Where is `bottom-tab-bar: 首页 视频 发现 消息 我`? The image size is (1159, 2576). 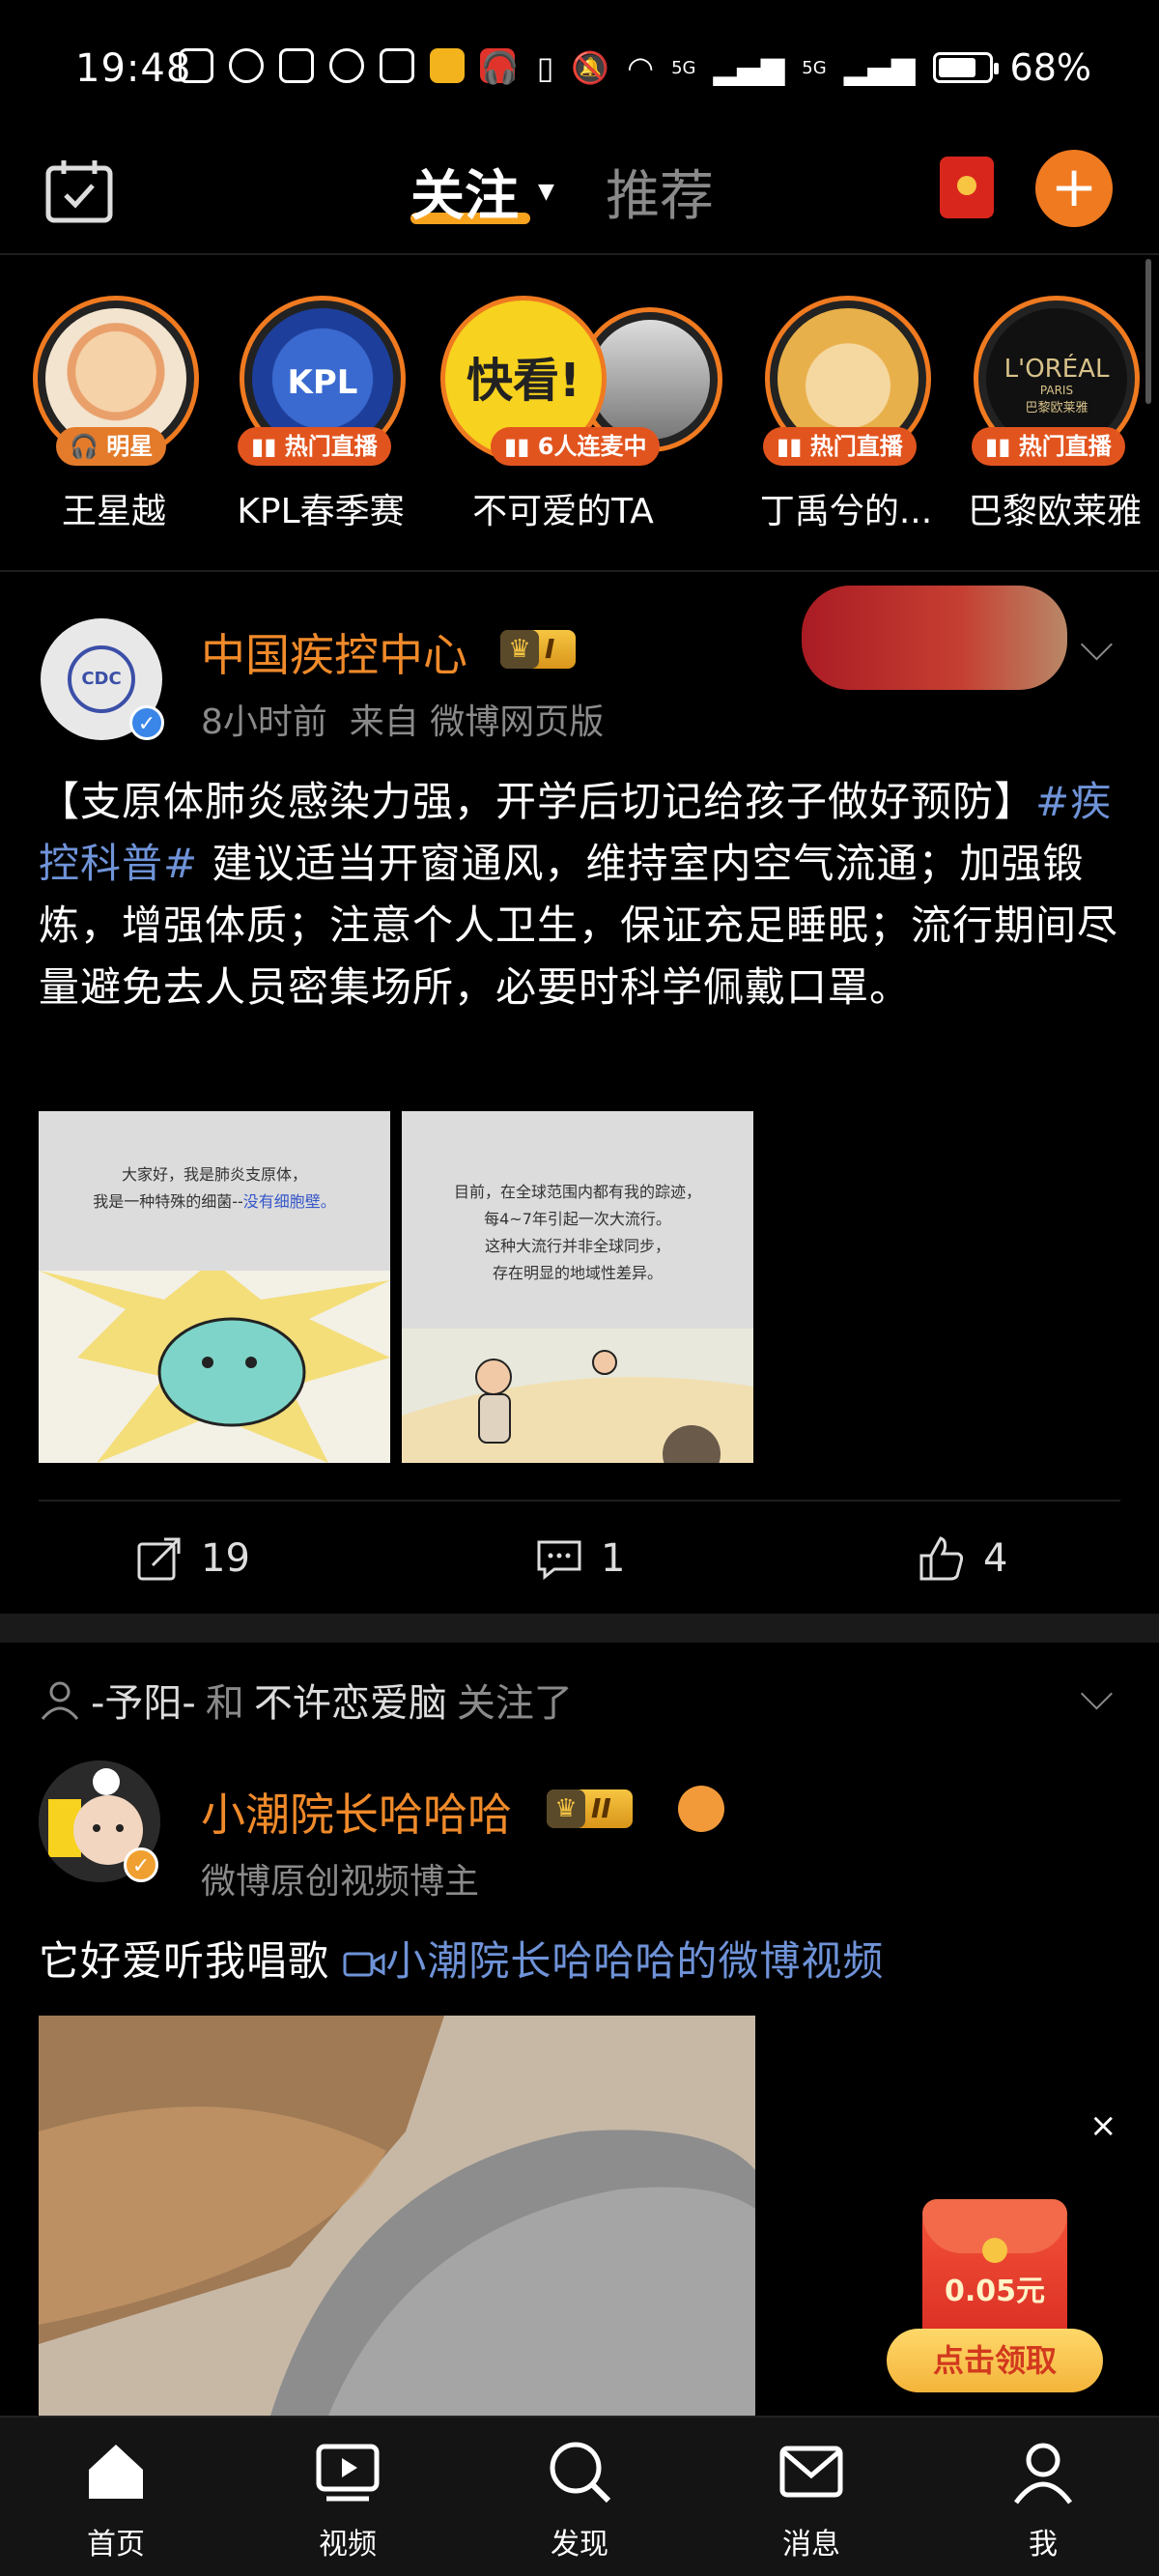 bottom-tab-bar: 首页 视频 发现 消息 我 is located at coordinates (579, 2496).